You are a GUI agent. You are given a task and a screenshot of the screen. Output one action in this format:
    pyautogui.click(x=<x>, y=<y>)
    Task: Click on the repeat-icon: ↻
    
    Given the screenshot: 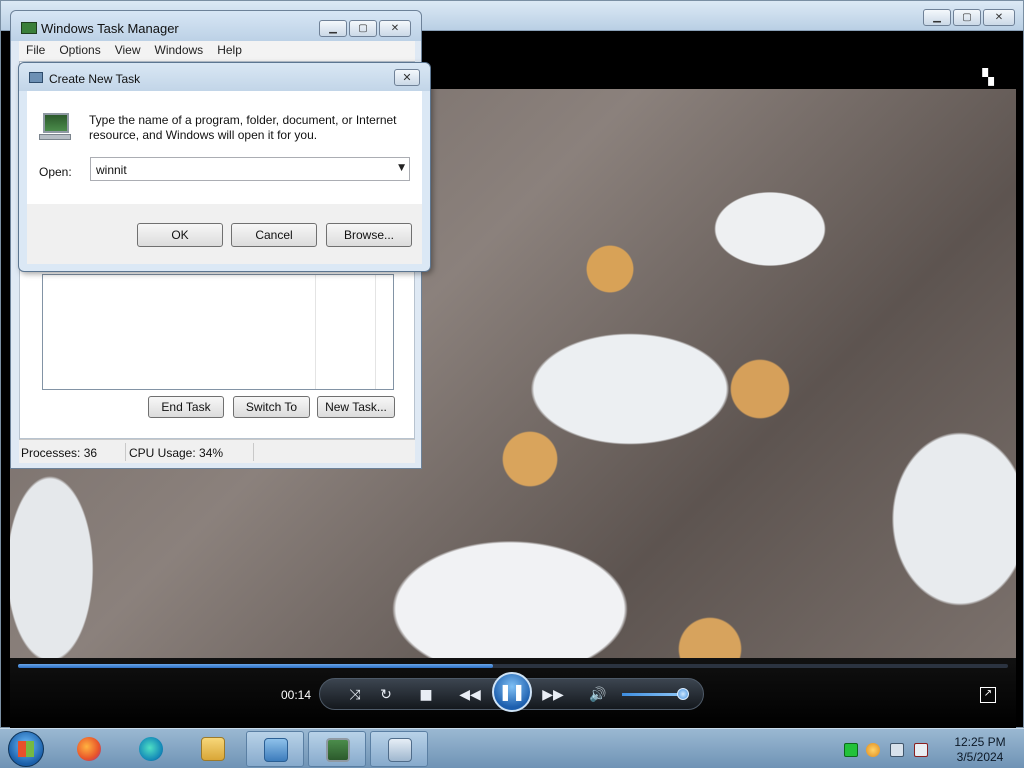 What is the action you would take?
    pyautogui.click(x=386, y=695)
    